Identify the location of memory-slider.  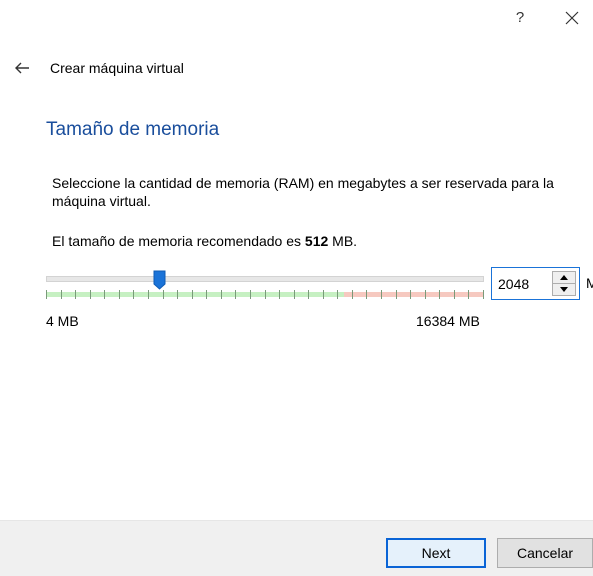
(265, 287).